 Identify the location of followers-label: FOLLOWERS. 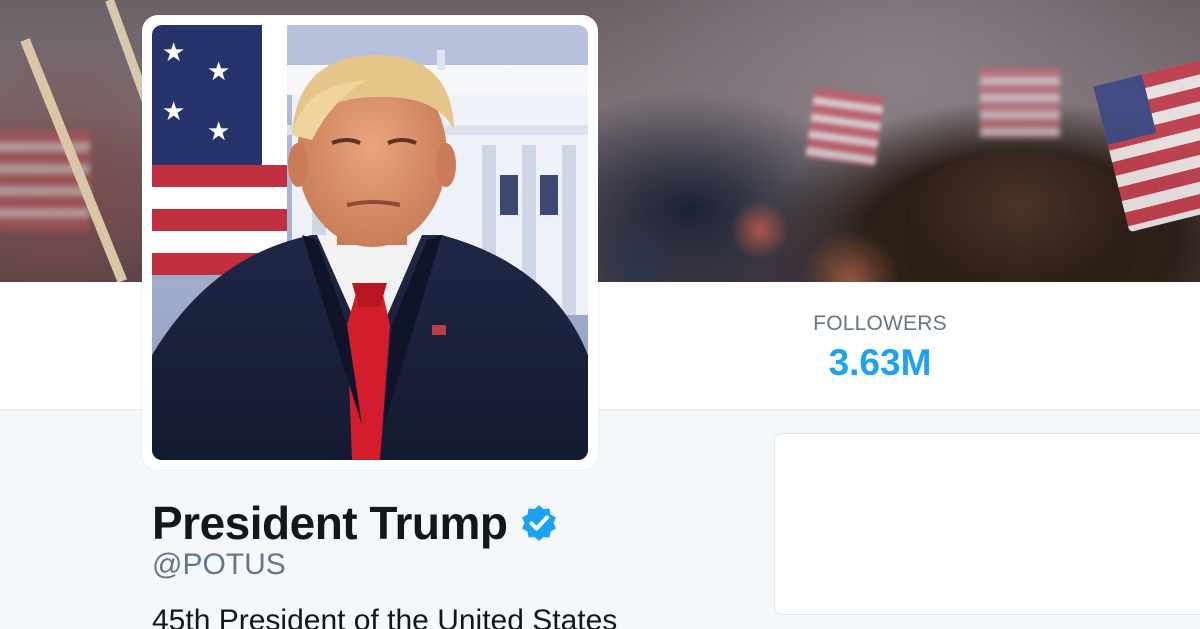
(880, 323).